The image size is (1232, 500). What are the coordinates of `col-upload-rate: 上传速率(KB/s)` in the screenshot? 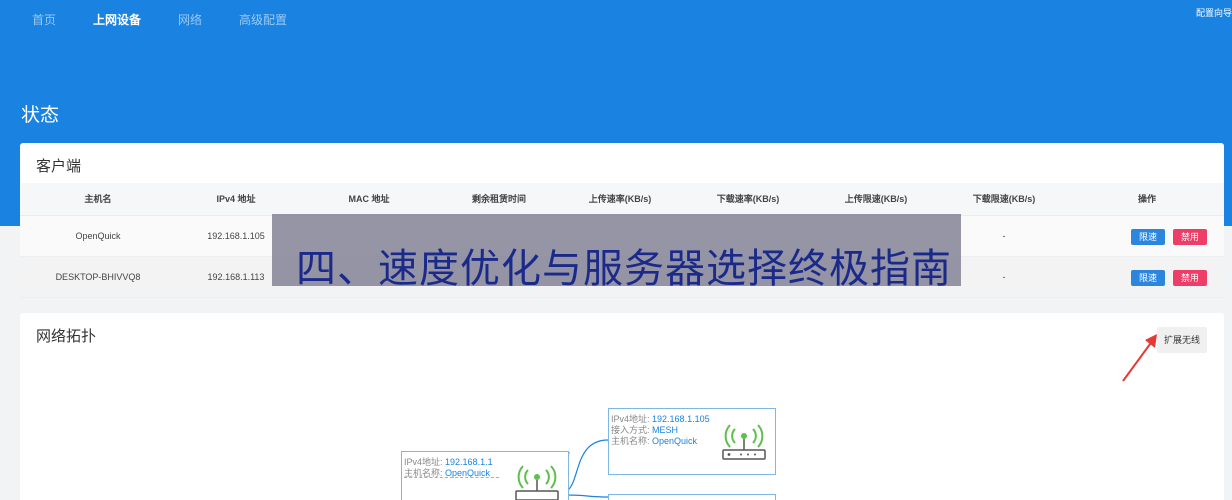 It's located at (620, 199).